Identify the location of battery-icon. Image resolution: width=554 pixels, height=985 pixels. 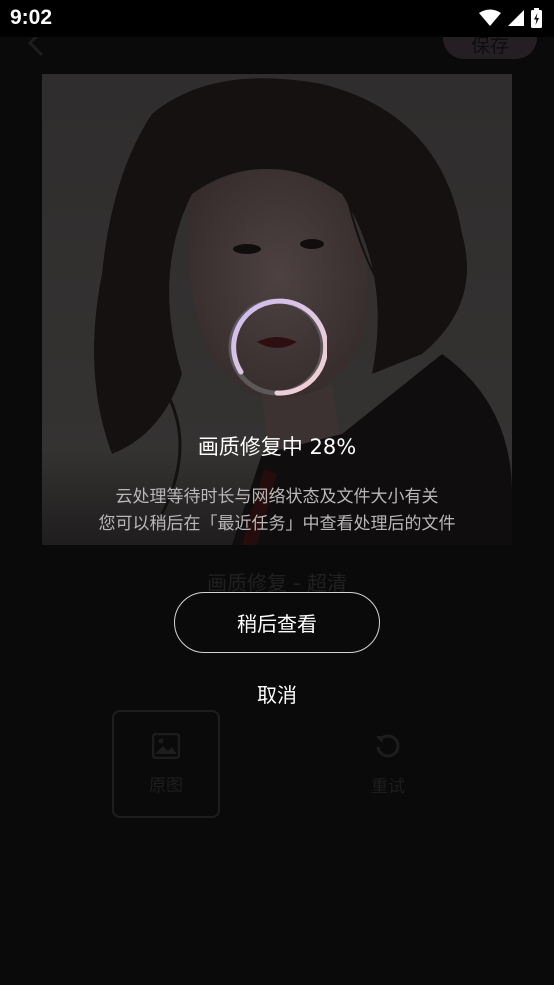
(536, 18).